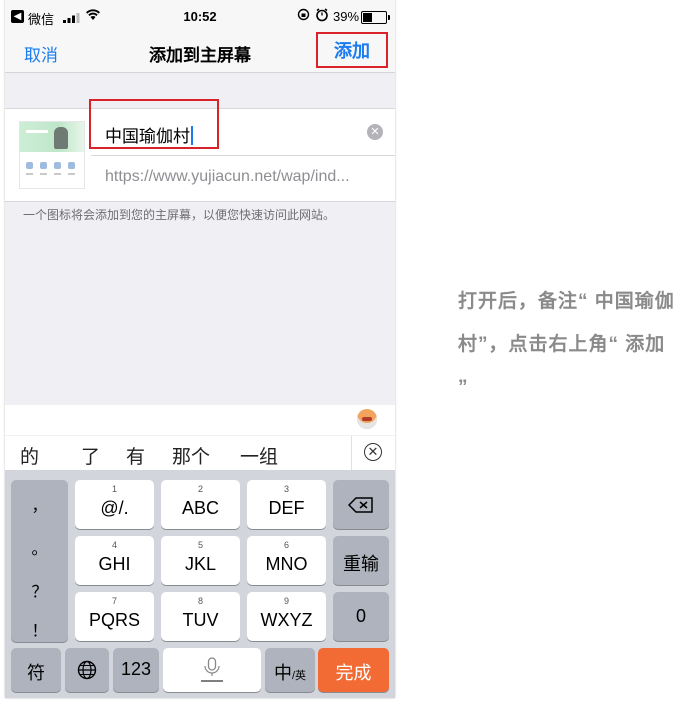  Describe the element at coordinates (200, 504) in the screenshot. I see `key-2: 2 ABC` at that location.